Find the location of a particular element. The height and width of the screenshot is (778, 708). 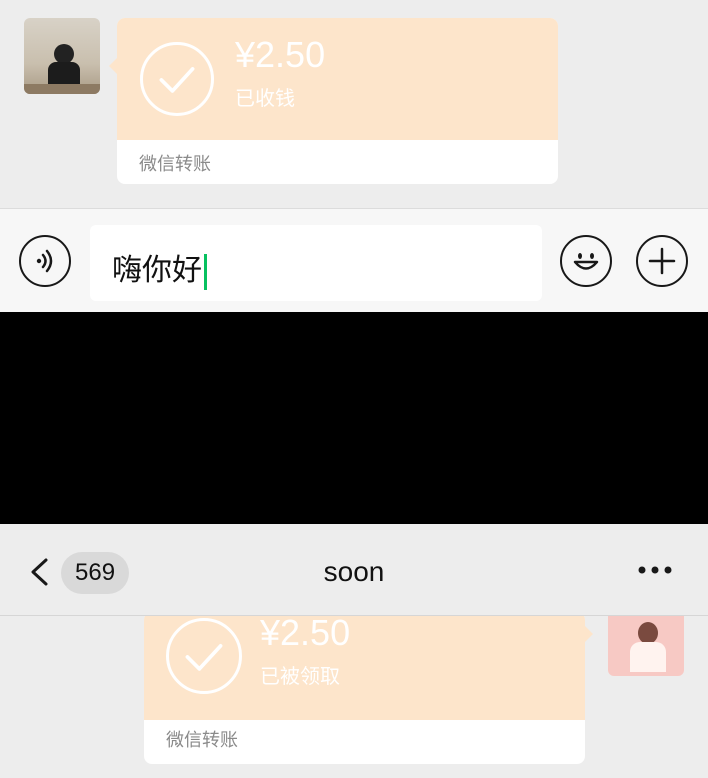

transfer-card-header: ¥2.50 已收钱 is located at coordinates (337, 79).